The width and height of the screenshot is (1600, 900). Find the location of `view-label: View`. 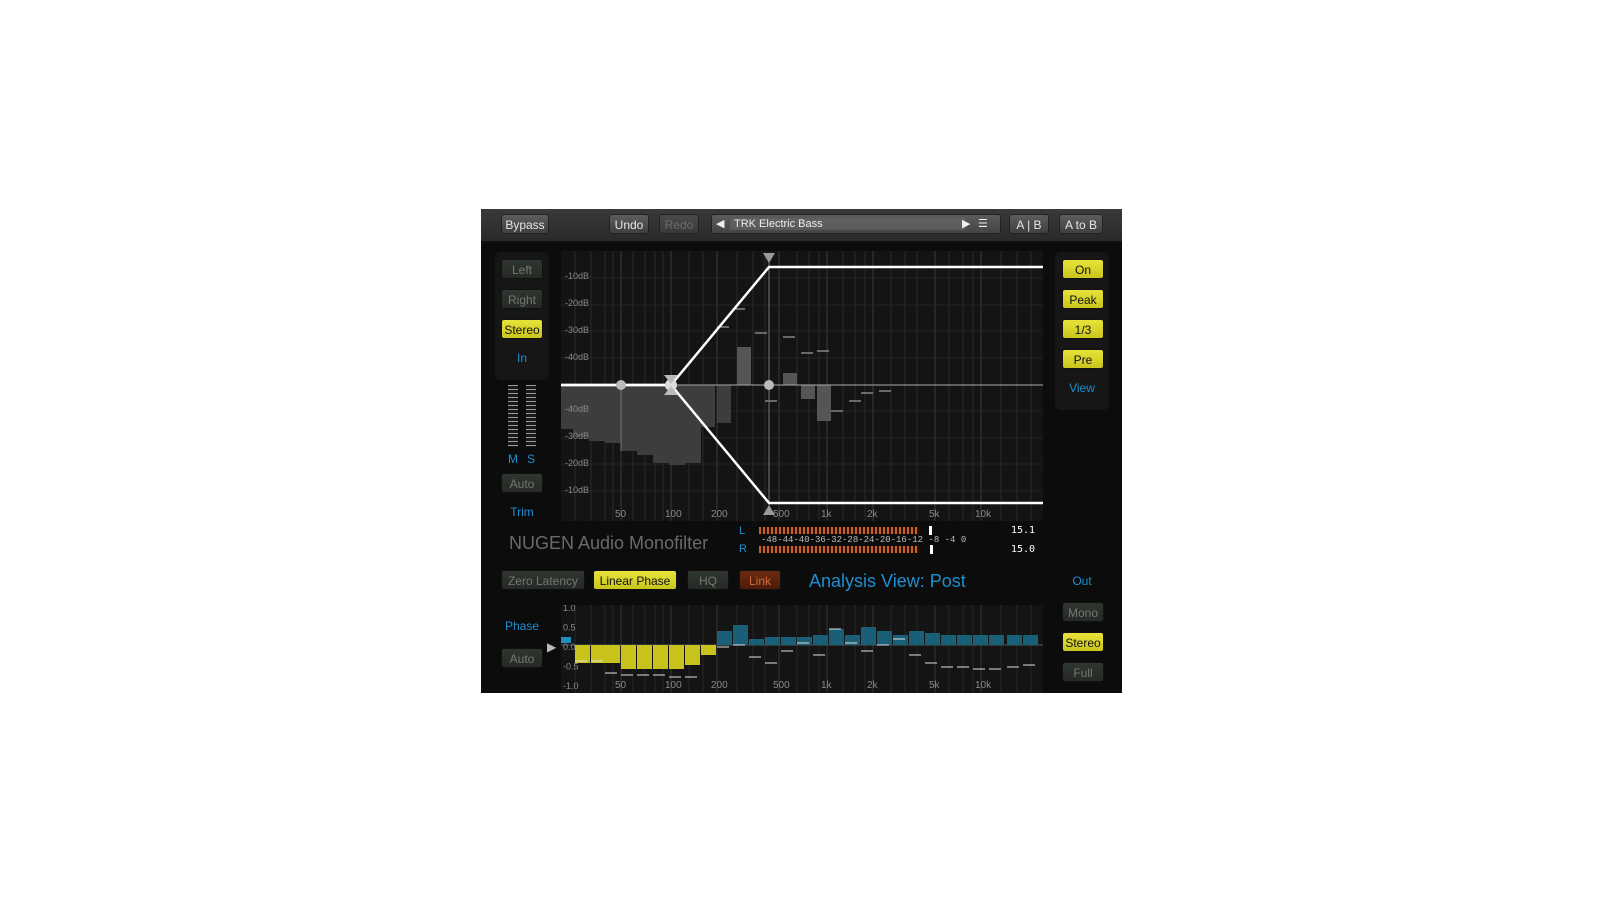

view-label: View is located at coordinates (1082, 388).